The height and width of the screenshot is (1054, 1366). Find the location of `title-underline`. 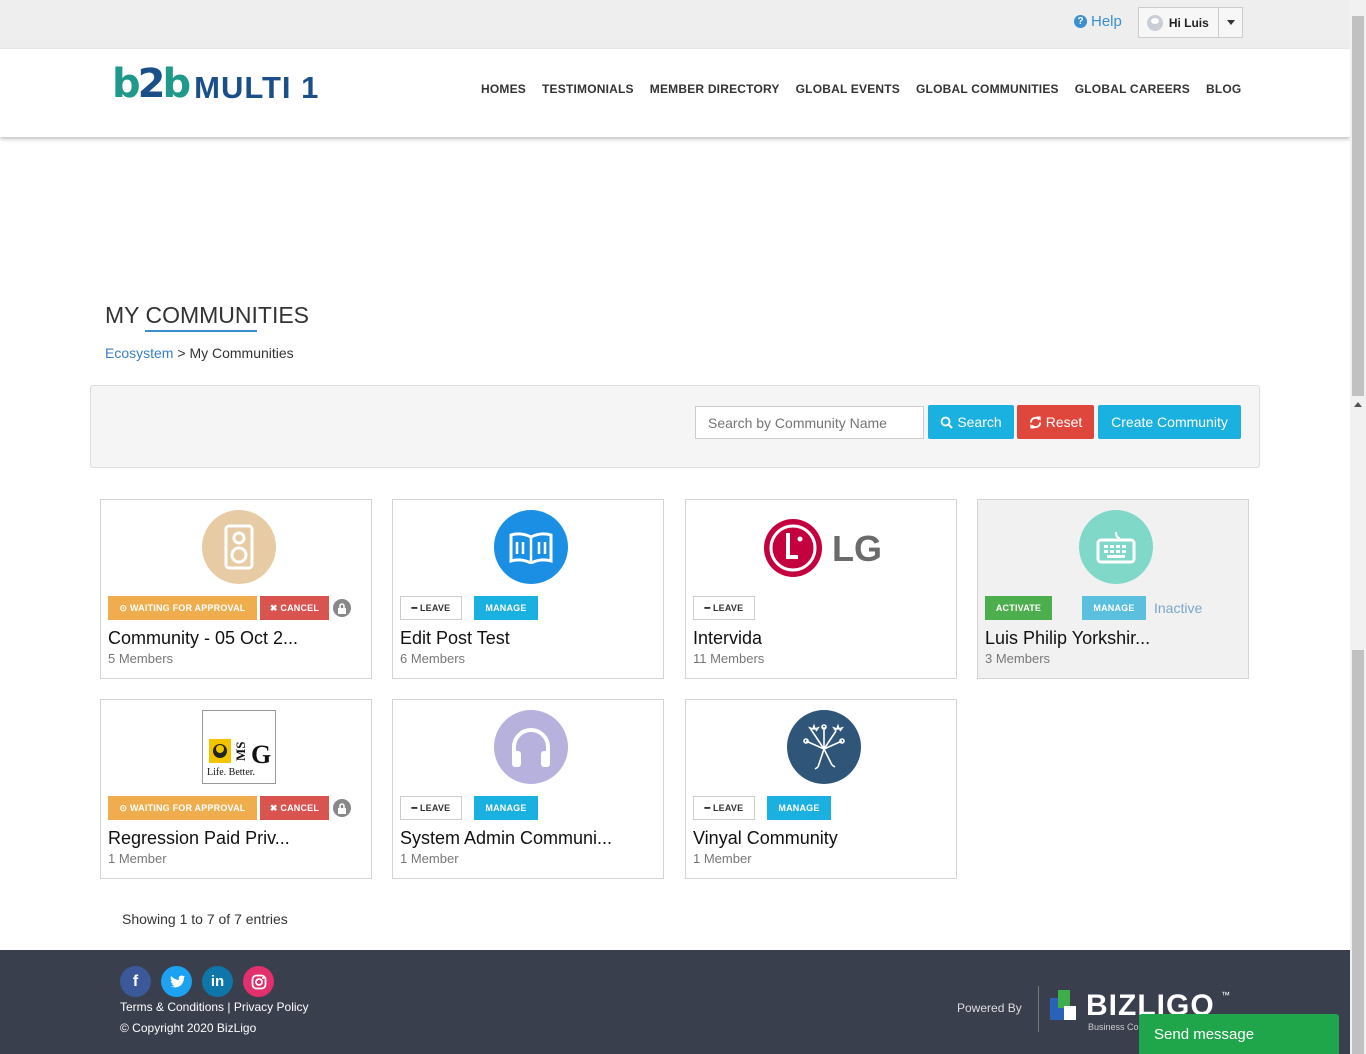

title-underline is located at coordinates (201, 331).